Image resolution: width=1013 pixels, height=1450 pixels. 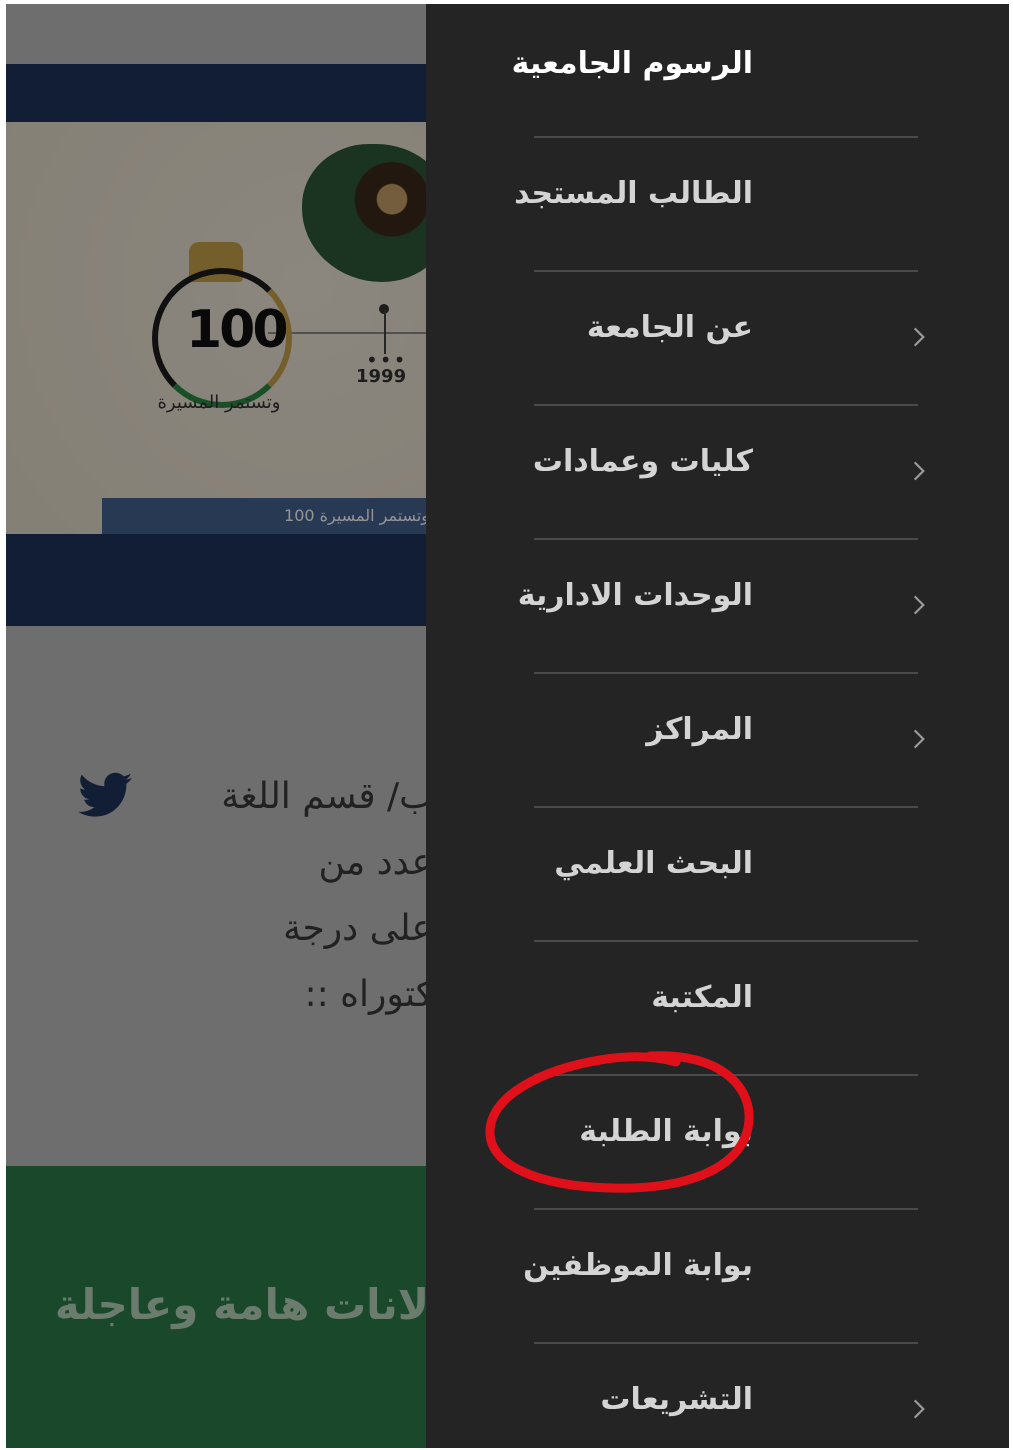 I want to click on menu-item-legislation: التشريعات, so click(x=729, y=1396).